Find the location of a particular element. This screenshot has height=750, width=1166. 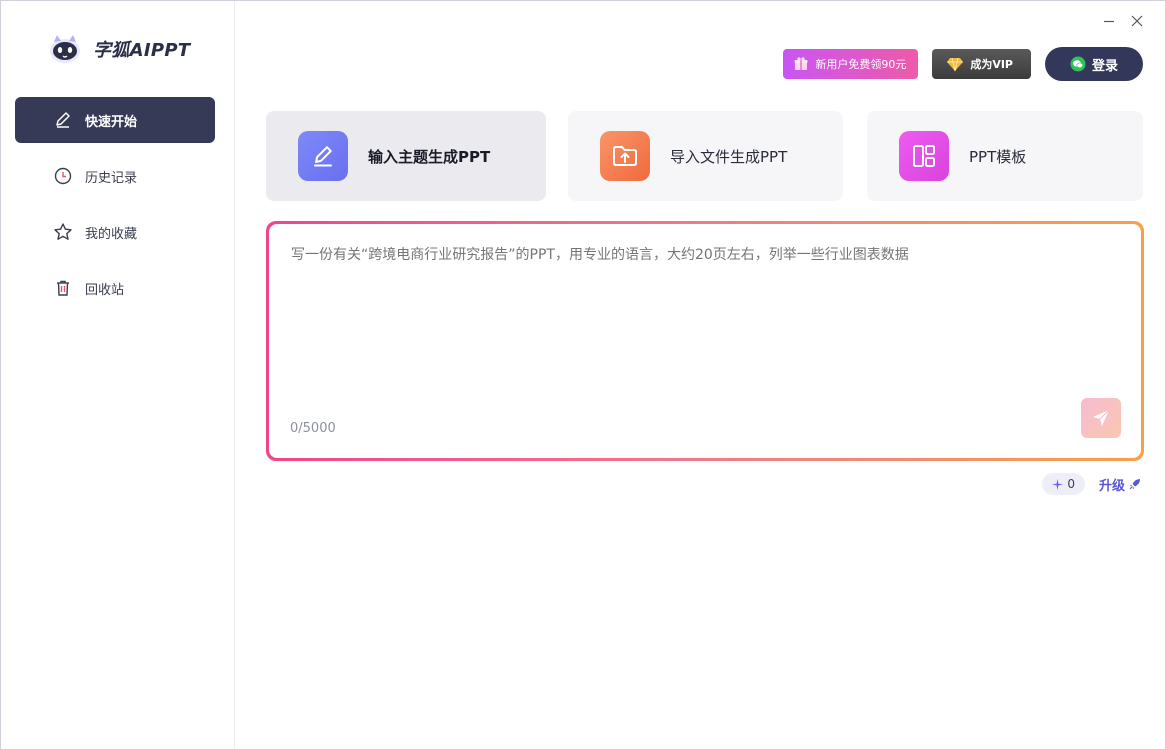

brand: 字狐AIPPT is located at coordinates (118, 49).